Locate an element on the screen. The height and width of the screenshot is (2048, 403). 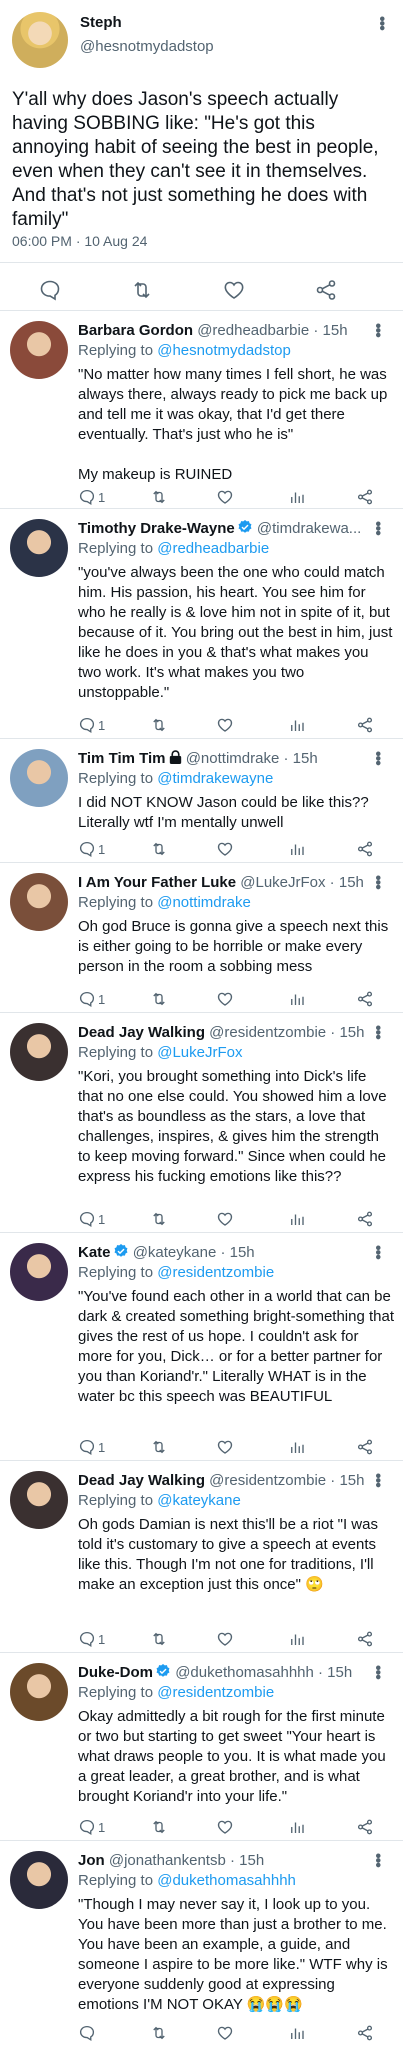
author-handle: @nottimdrake · 15h is located at coordinates (252, 758).